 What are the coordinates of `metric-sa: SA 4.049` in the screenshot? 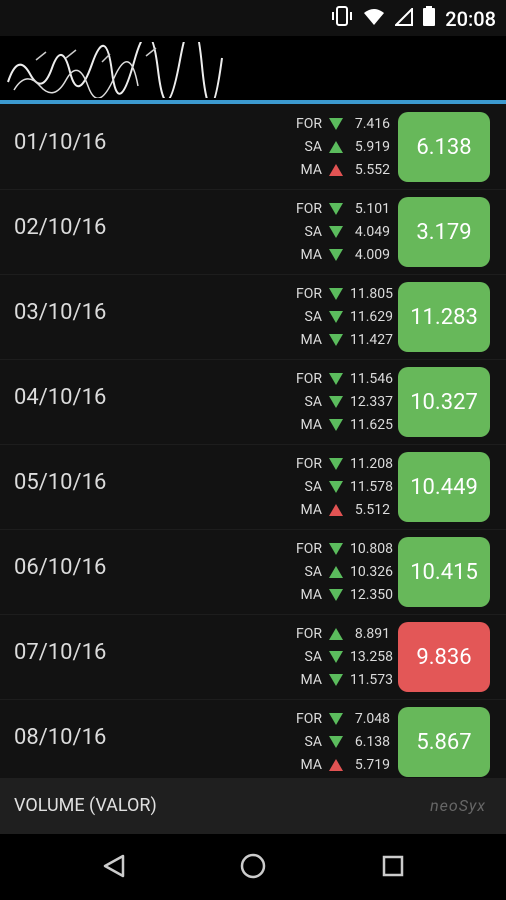 It's located at (335, 231).